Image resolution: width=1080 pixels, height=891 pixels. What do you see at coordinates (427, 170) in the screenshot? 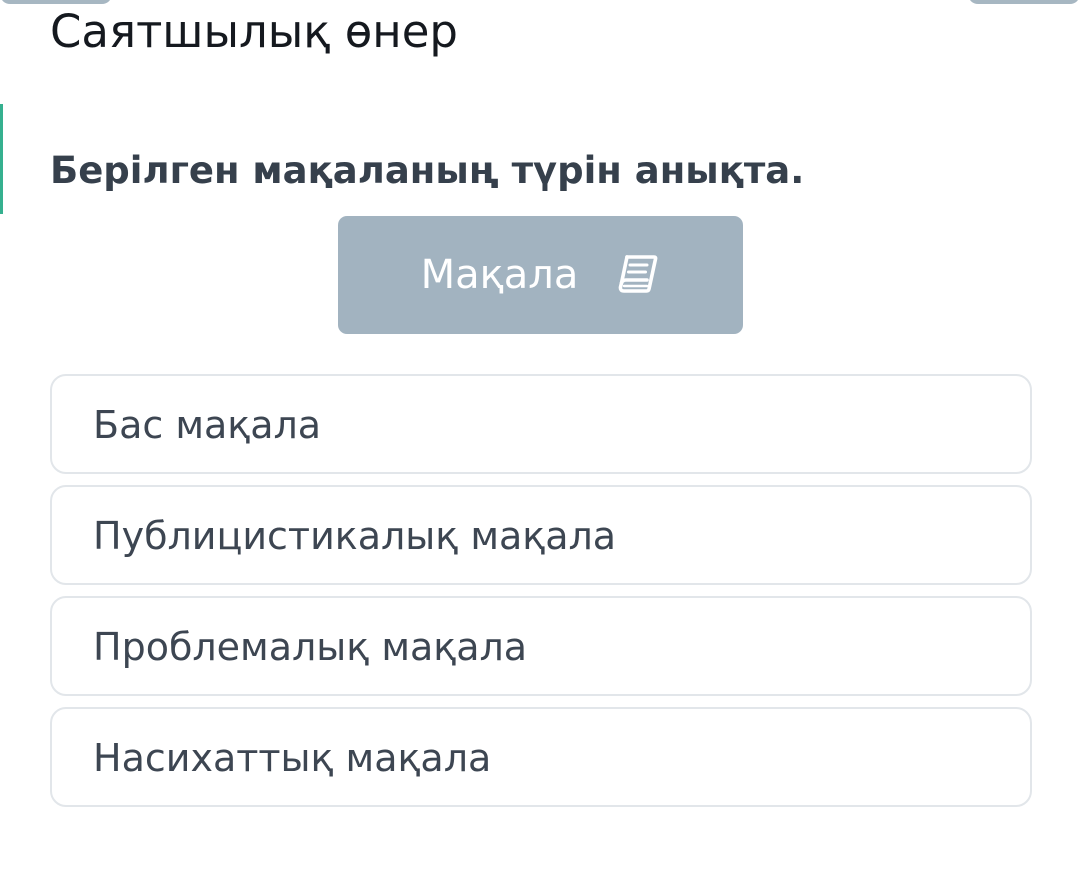
I see `question-text: Берілген мақаланың түрін анықта.` at bounding box center [427, 170].